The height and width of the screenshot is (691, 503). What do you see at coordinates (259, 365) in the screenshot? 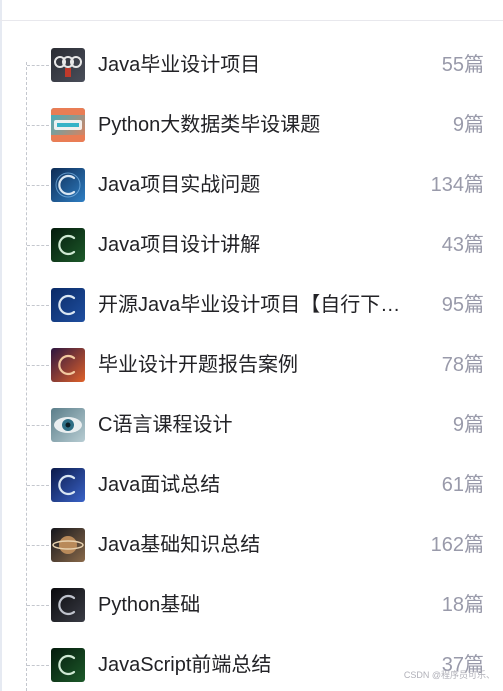
I see `column-title: 毕业设计开题报告案例` at bounding box center [259, 365].